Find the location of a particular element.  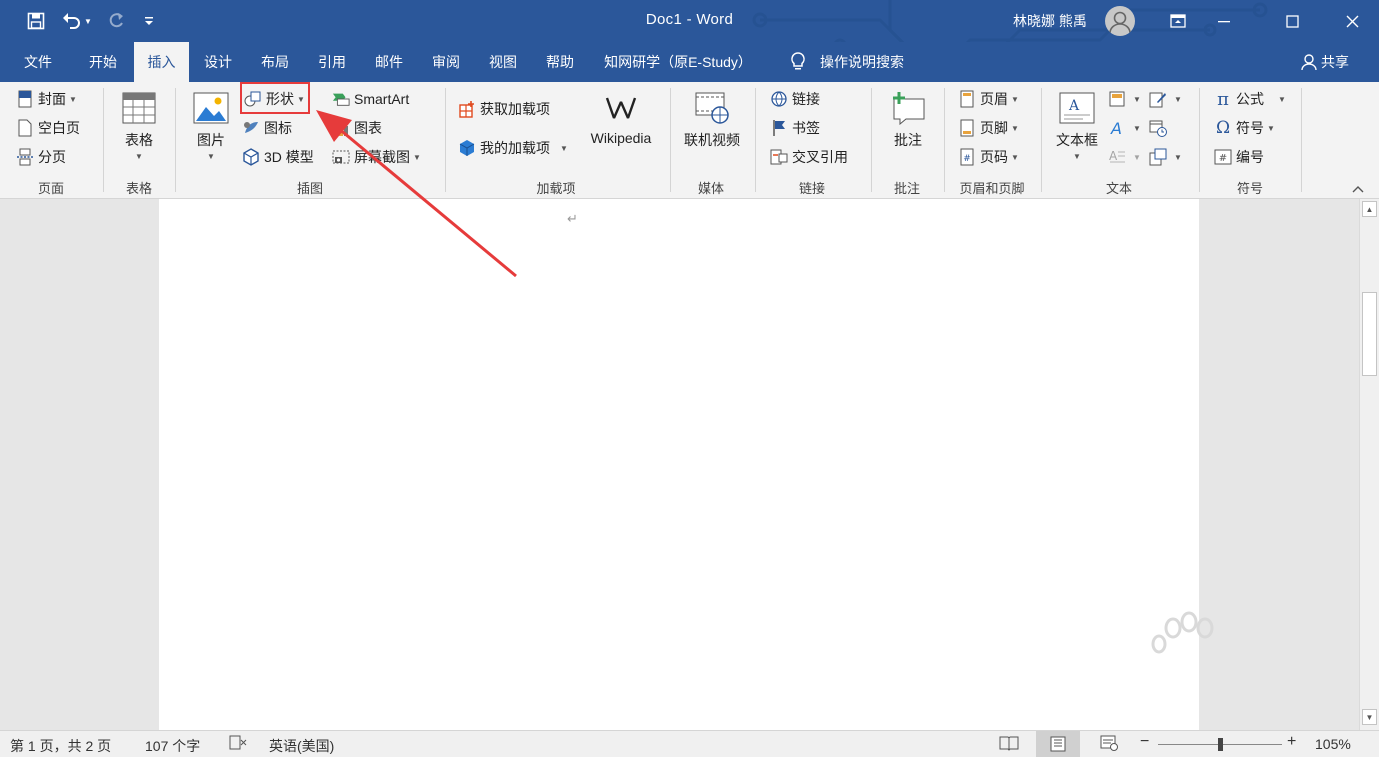

online-video-button: 联机视频 is located at coordinates (712, 120).